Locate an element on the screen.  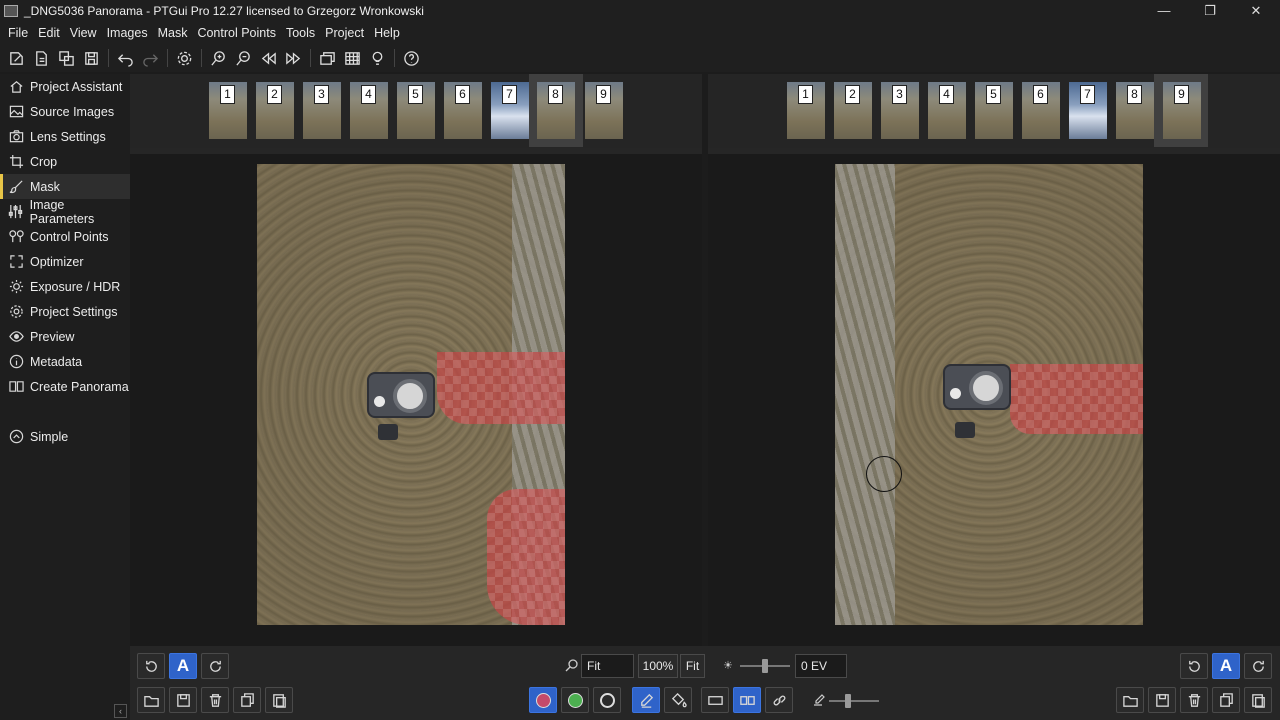
save-icon is located at coordinates (92, 58).